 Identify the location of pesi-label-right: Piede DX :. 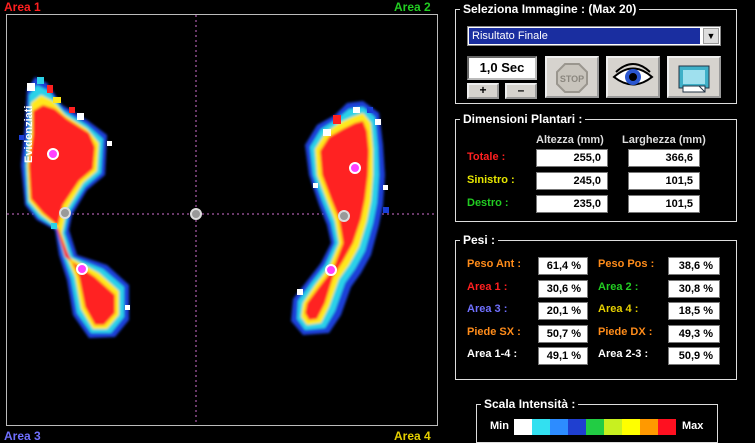
(625, 331).